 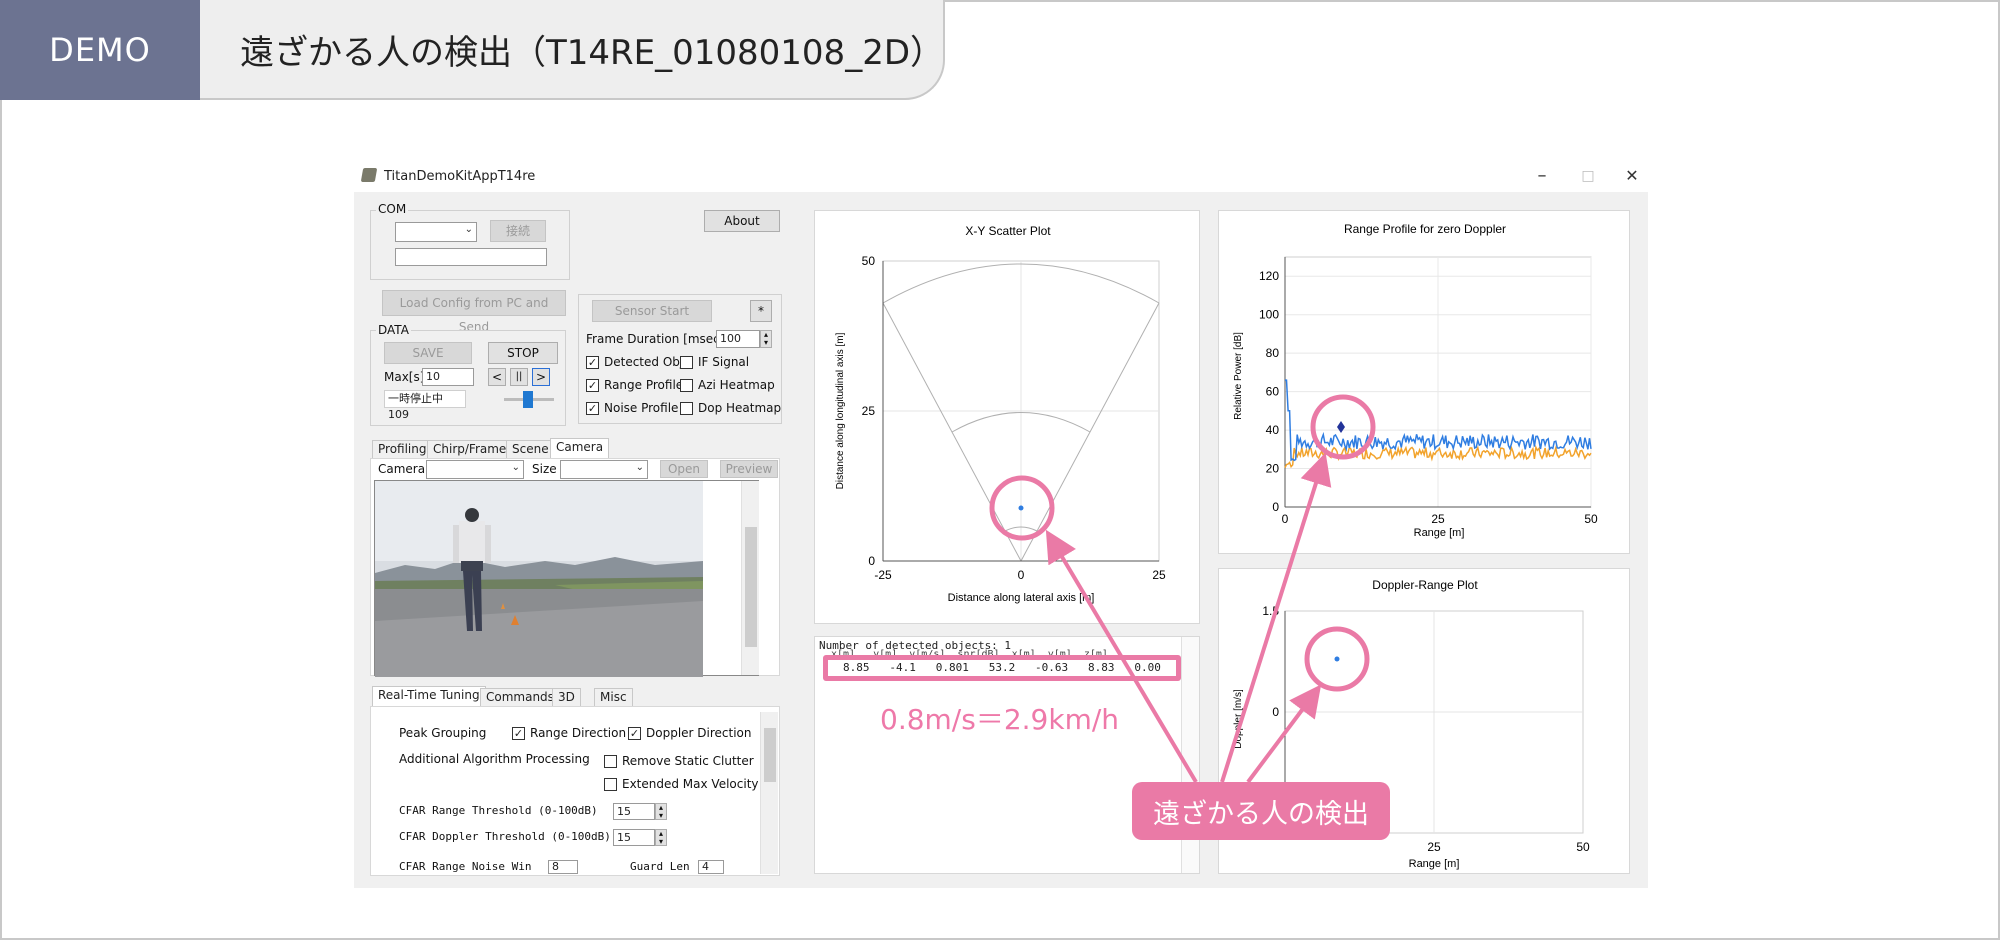 I want to click on if-signal-checkbox, so click(x=686, y=362).